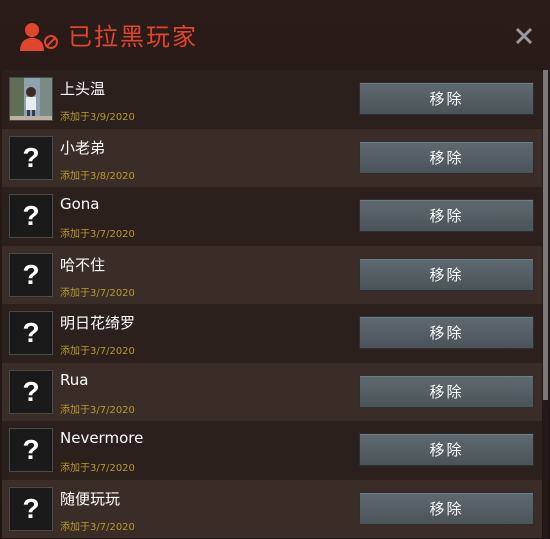  I want to click on list-item: ? Nevermore 添加于3/7/2020 移除, so click(272, 450).